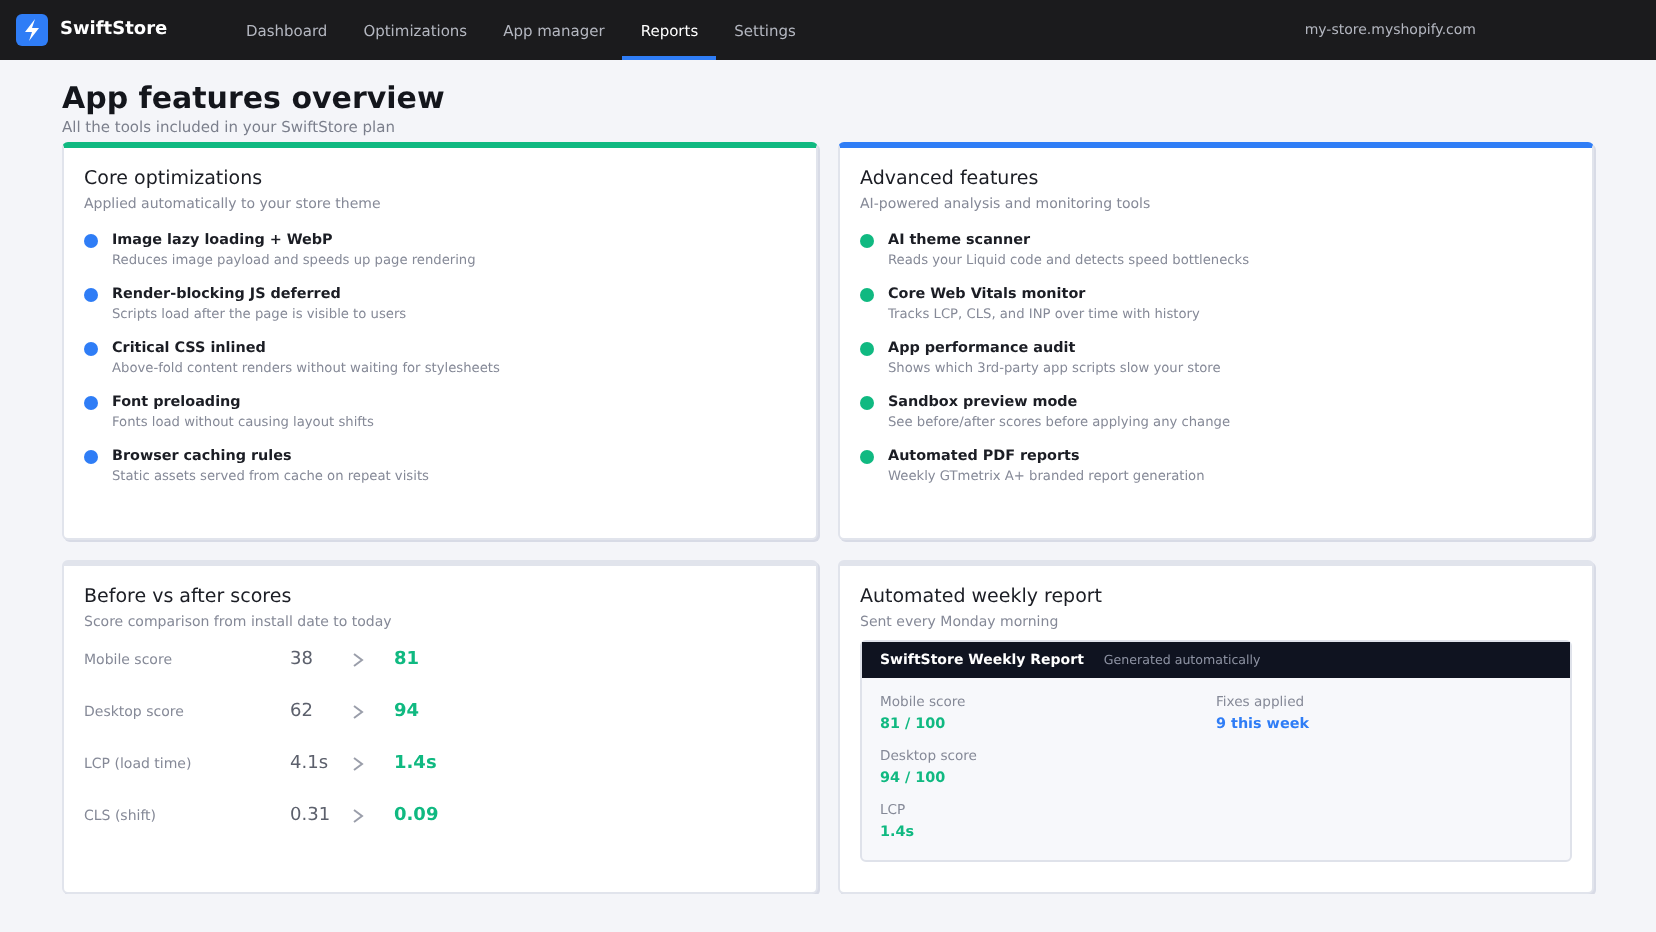 The width and height of the screenshot is (1656, 932). What do you see at coordinates (416, 816) in the screenshot?
I see `after-value: 0.09` at bounding box center [416, 816].